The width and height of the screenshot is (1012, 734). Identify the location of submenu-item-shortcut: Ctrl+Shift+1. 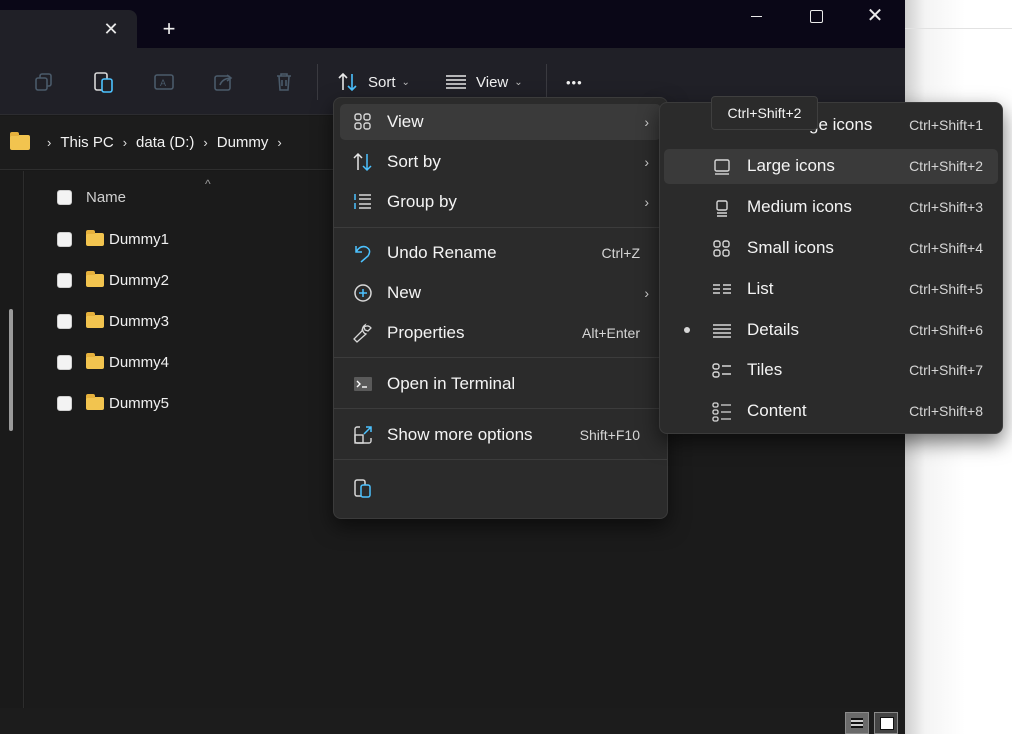
(946, 125).